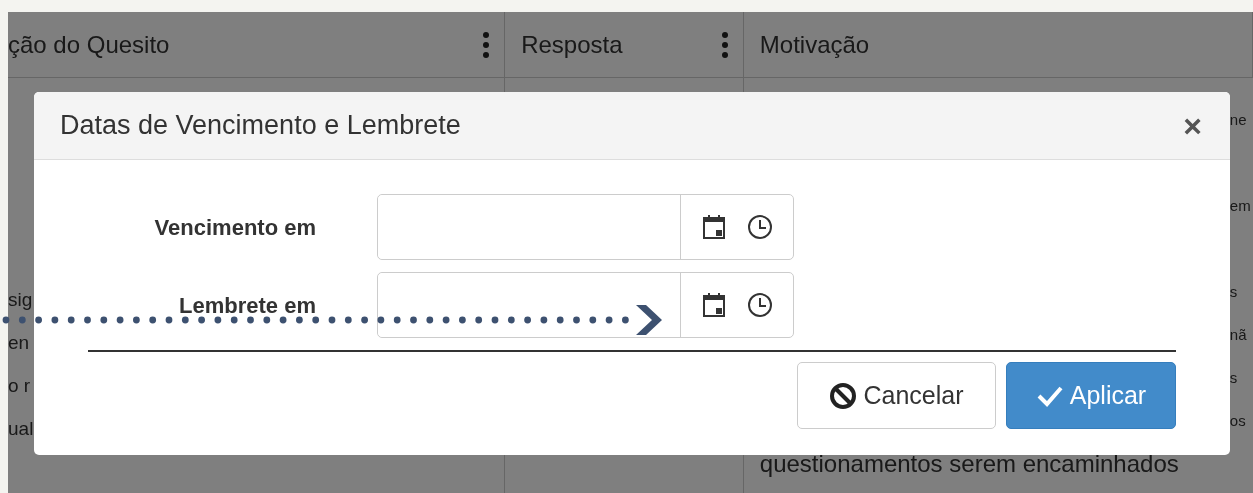 This screenshot has width=1253, height=493. Describe the element at coordinates (260, 126) in the screenshot. I see `dialog-title: Datas de Vencimento e Lembrete` at that location.